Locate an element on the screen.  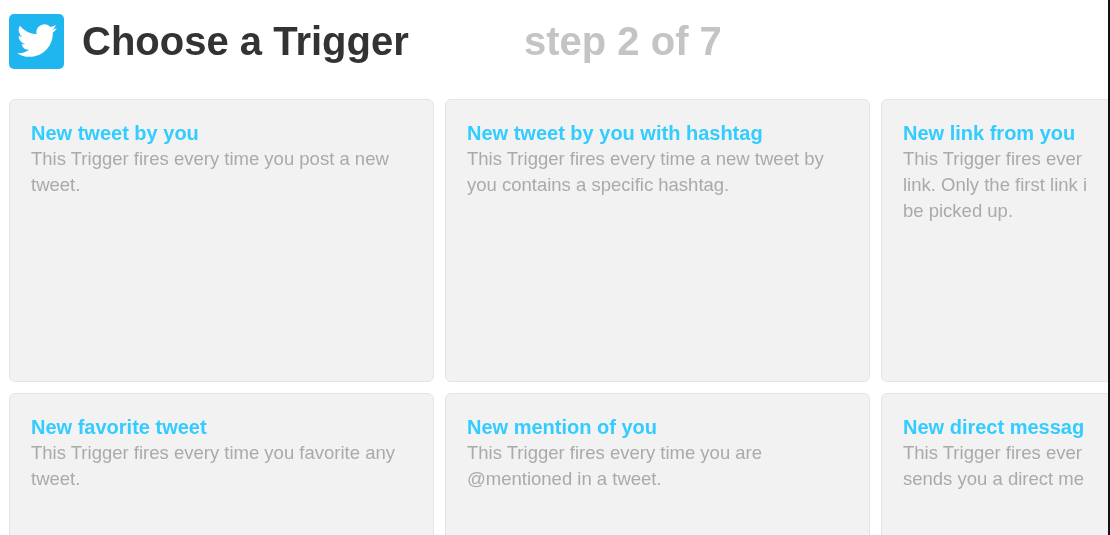
trigger-title: New favorite tweet is located at coordinates (119, 427).